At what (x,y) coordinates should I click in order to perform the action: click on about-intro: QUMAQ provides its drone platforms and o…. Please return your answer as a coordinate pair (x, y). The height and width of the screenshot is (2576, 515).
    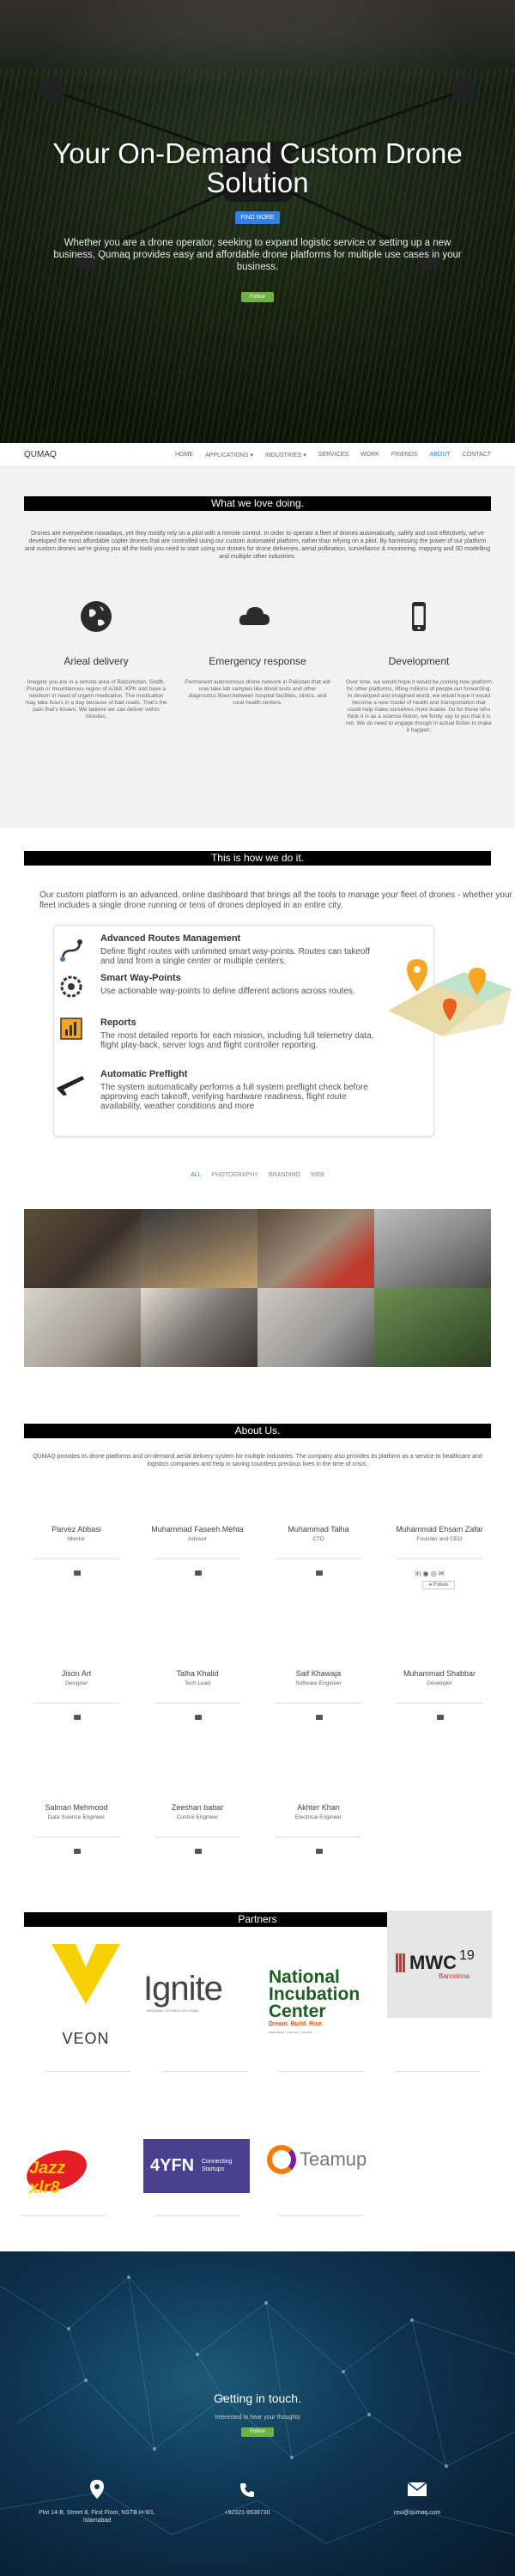
    Looking at the image, I should click on (257, 1460).